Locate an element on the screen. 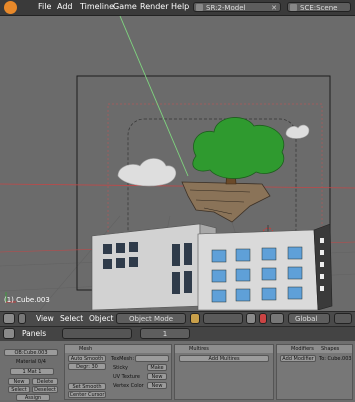 The width and height of the screenshot is (355, 402). scene-browse-icon is located at coordinates (293, 7).